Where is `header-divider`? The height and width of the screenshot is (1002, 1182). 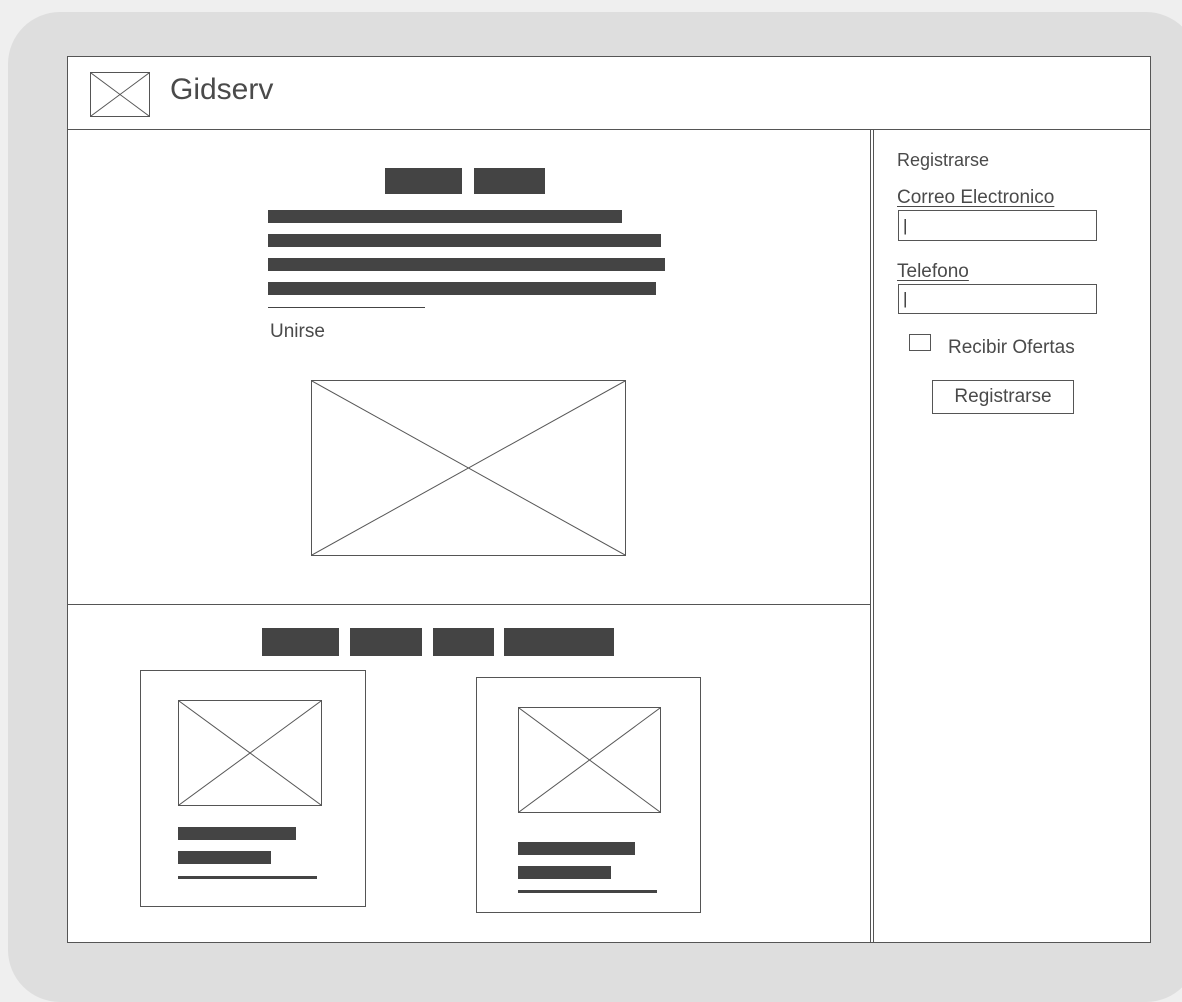 header-divider is located at coordinates (609, 129).